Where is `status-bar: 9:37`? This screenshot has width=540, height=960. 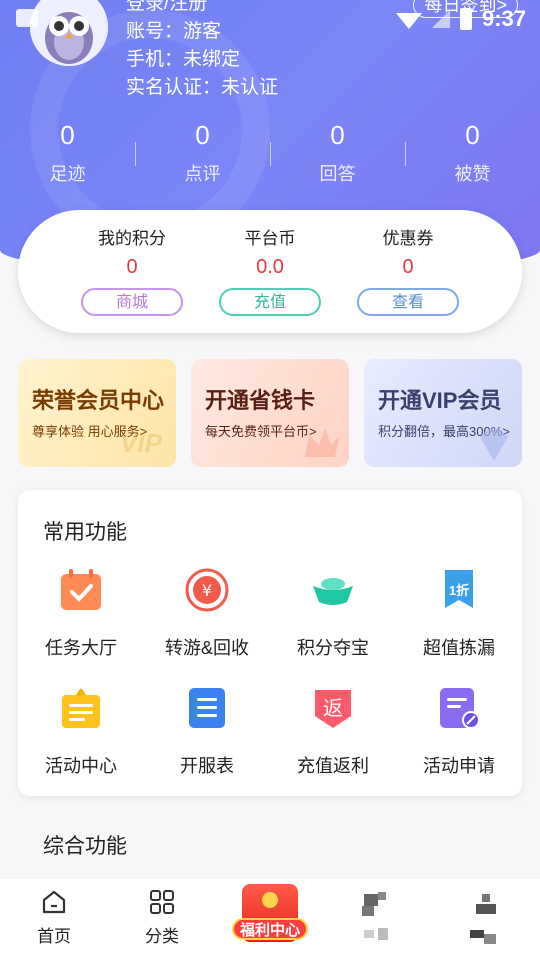
status-bar: 9:37 is located at coordinates (270, 19).